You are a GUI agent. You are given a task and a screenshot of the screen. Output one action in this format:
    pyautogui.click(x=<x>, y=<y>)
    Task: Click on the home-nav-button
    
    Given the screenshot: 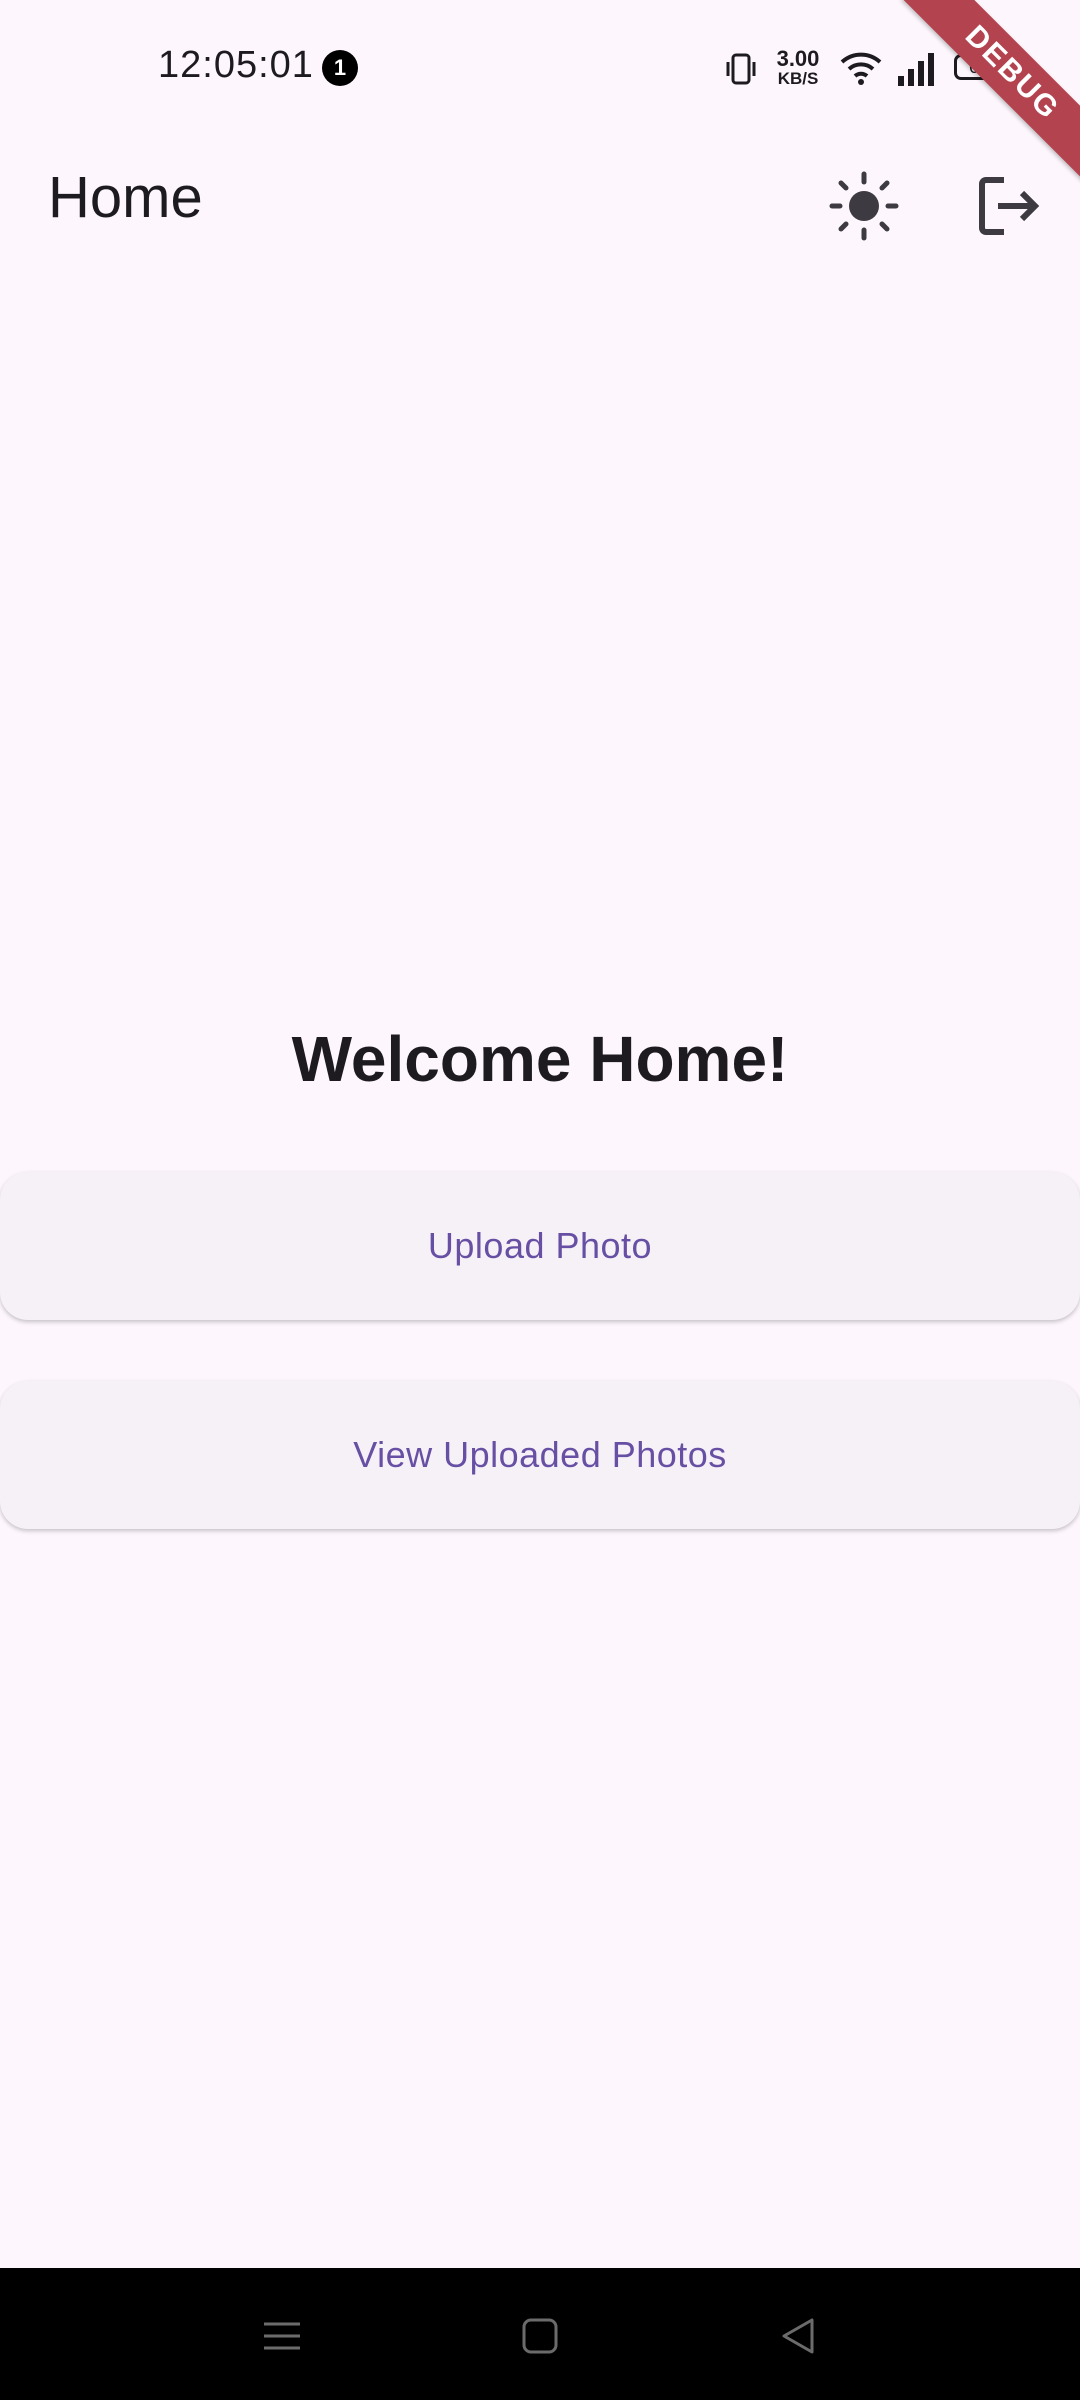 What is the action you would take?
    pyautogui.click(x=540, y=2336)
    